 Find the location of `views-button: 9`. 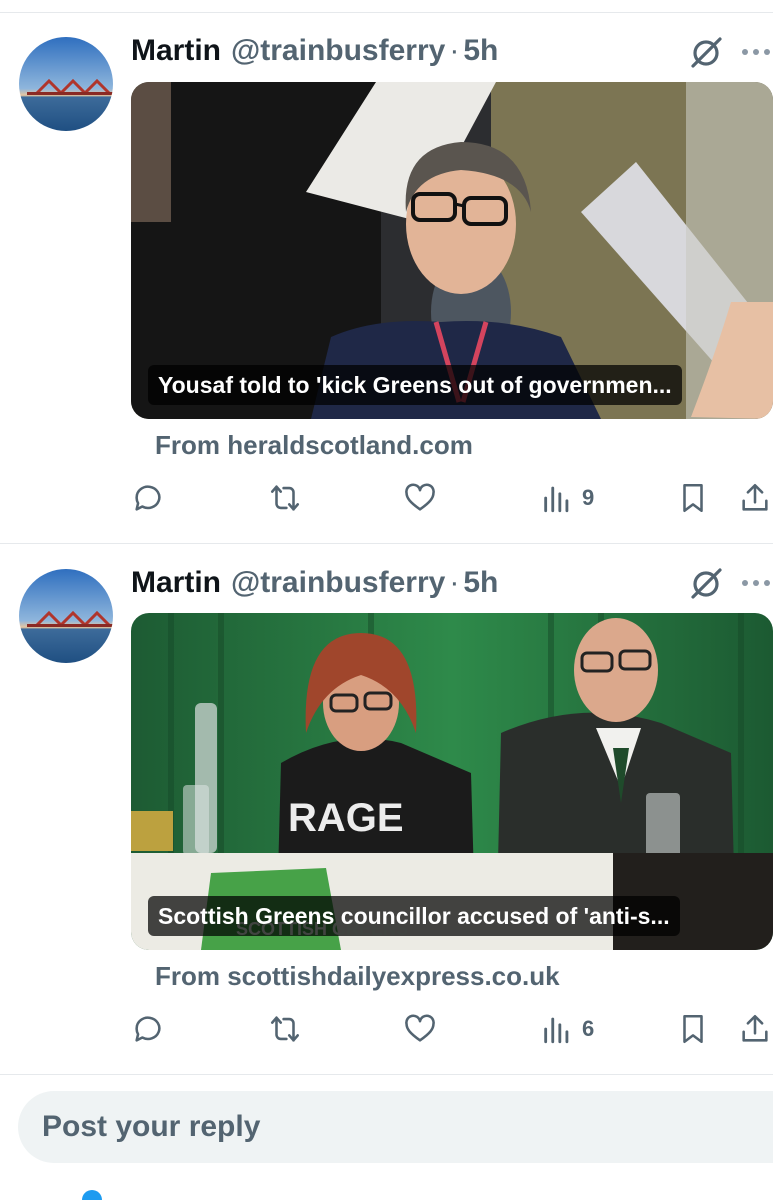

views-button: 9 is located at coordinates (567, 498).